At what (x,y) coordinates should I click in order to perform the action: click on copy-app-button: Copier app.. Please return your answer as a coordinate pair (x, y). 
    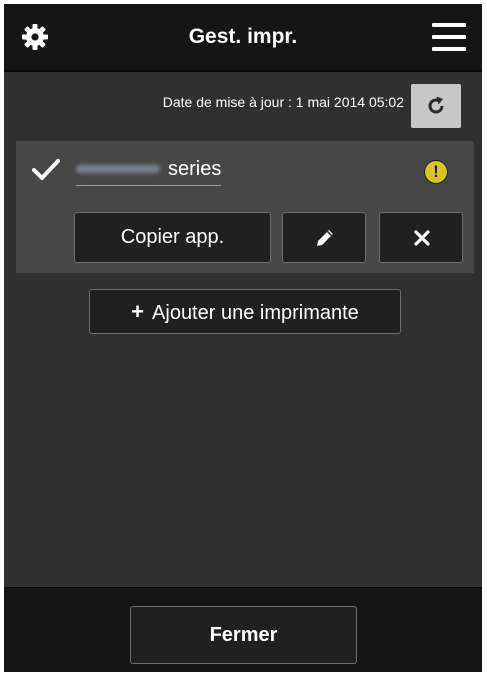
    Looking at the image, I should click on (172, 237).